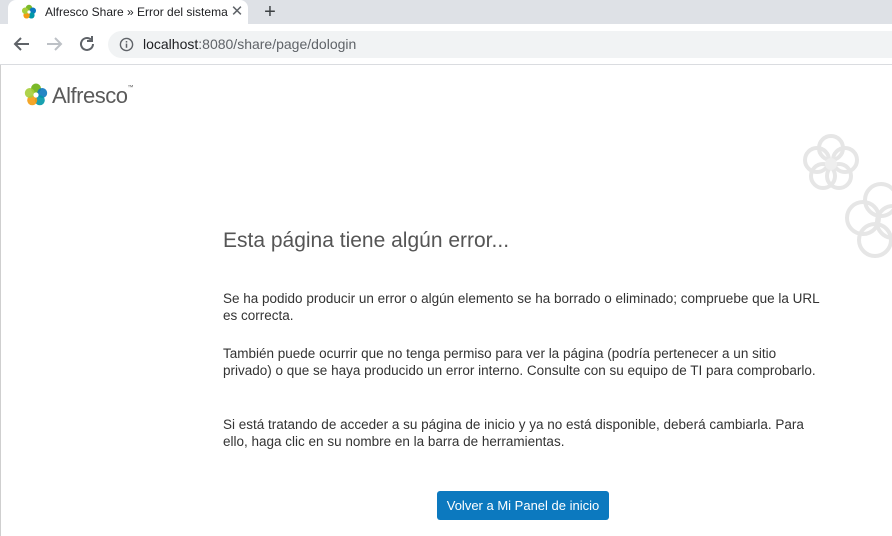 This screenshot has width=892, height=536. I want to click on url-path: :8080/share/page/dologin, so click(277, 44).